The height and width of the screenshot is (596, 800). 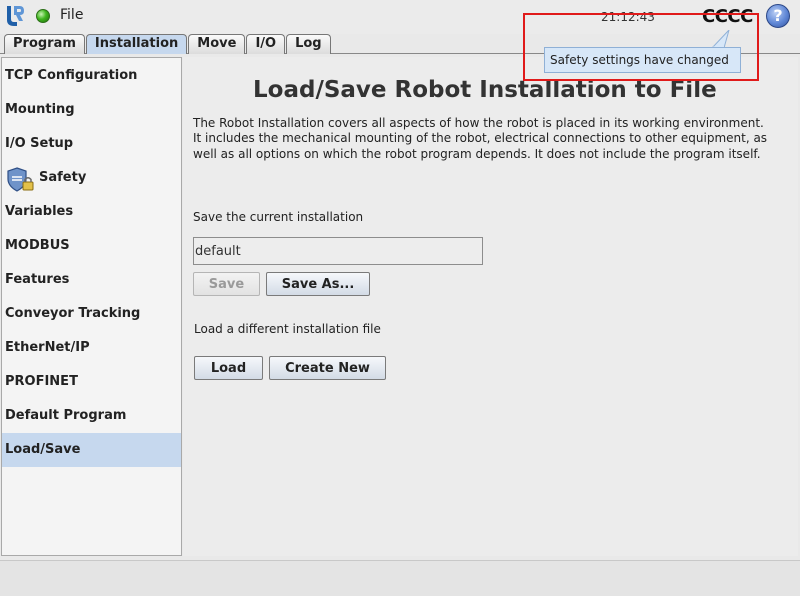 I want to click on save-section-label: Save the current installation, so click(x=278, y=217).